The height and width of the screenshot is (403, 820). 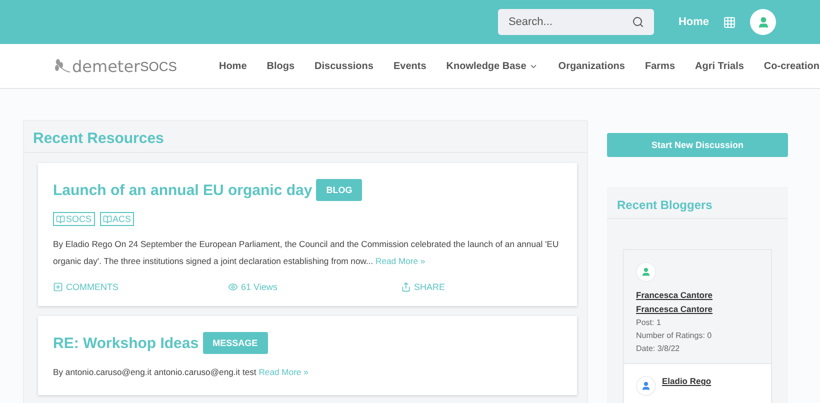 What do you see at coordinates (305, 137) in the screenshot?
I see `section-title: Recent Resources` at bounding box center [305, 137].